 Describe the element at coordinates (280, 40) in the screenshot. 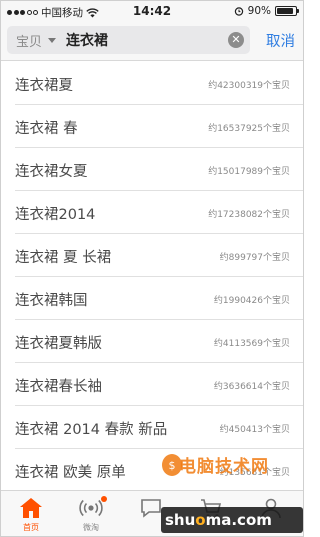

I see `cancel-button: 取消` at that location.